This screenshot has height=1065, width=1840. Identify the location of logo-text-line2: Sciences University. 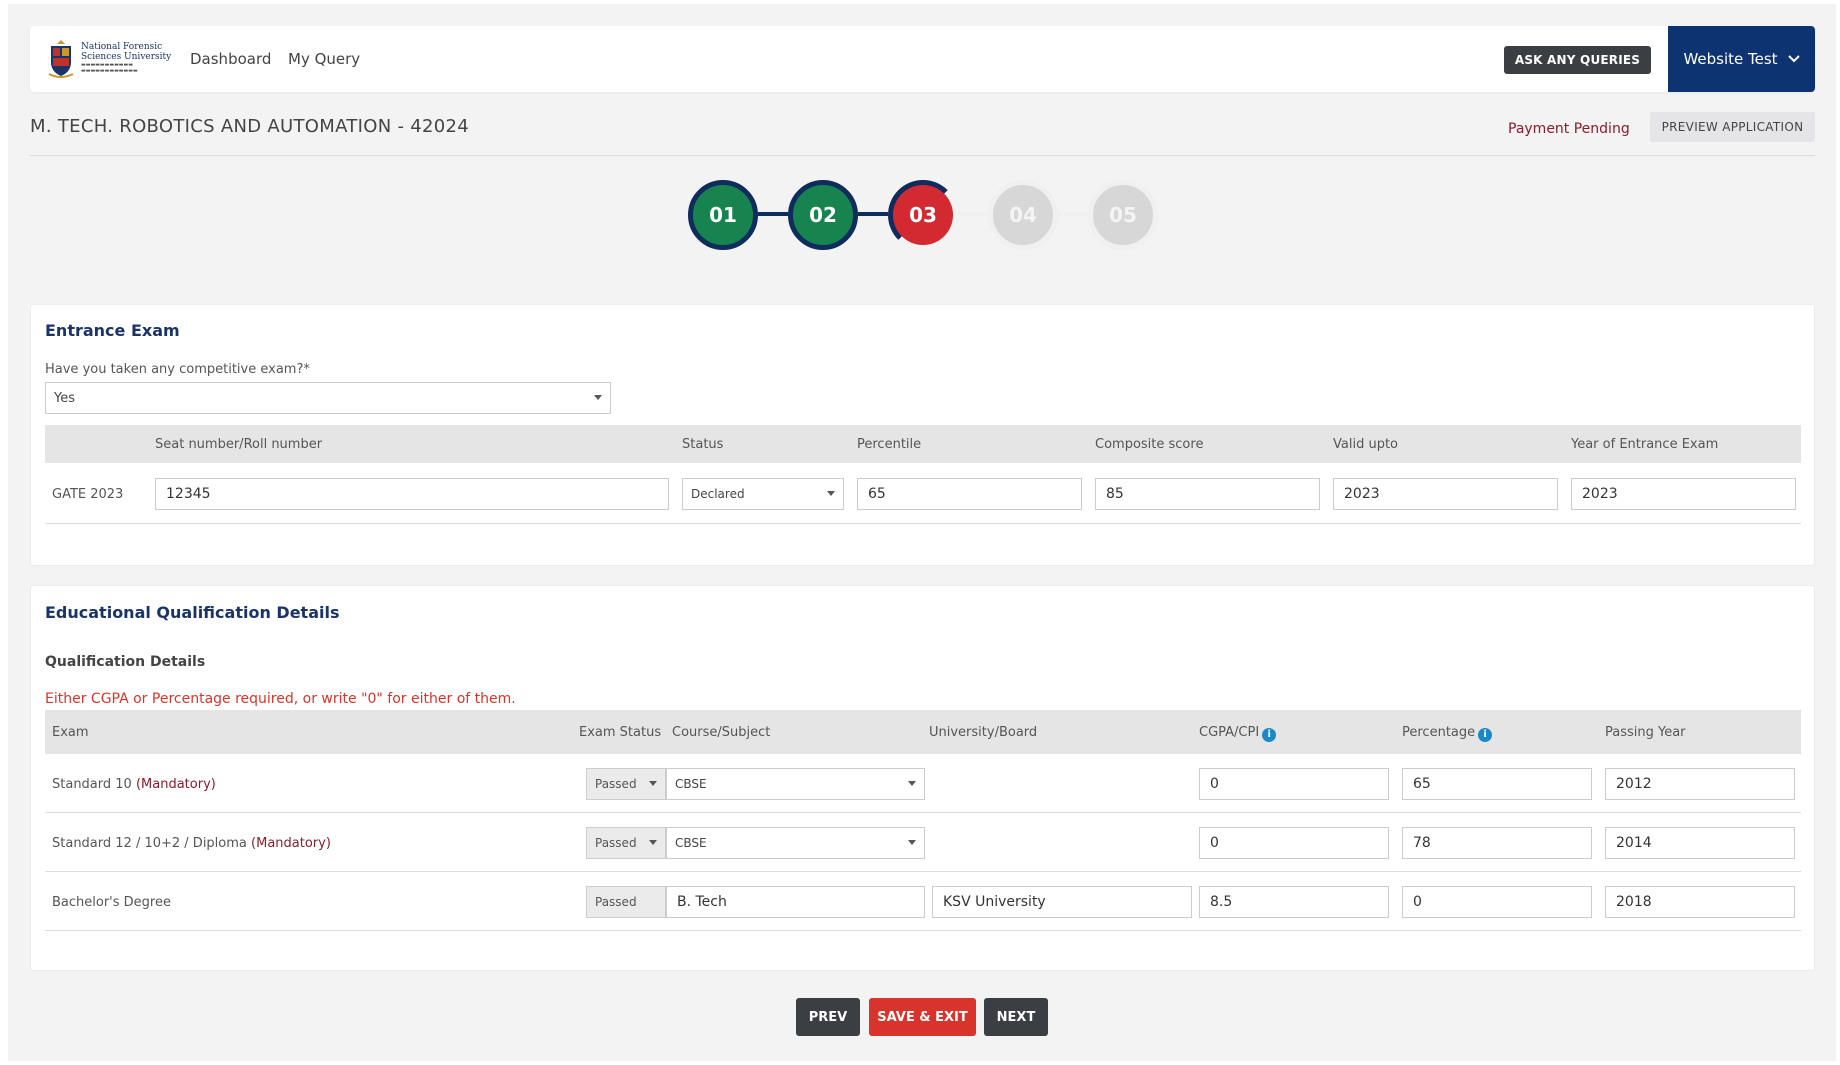
(126, 57).